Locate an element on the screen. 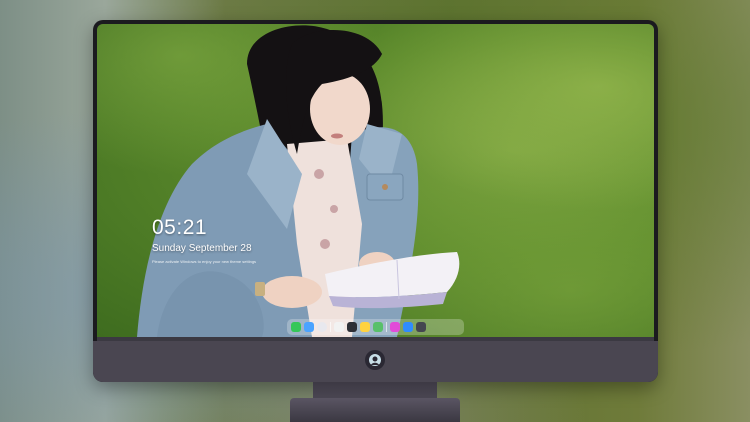 The image size is (750, 422). itunes-icon is located at coordinates (395, 327).